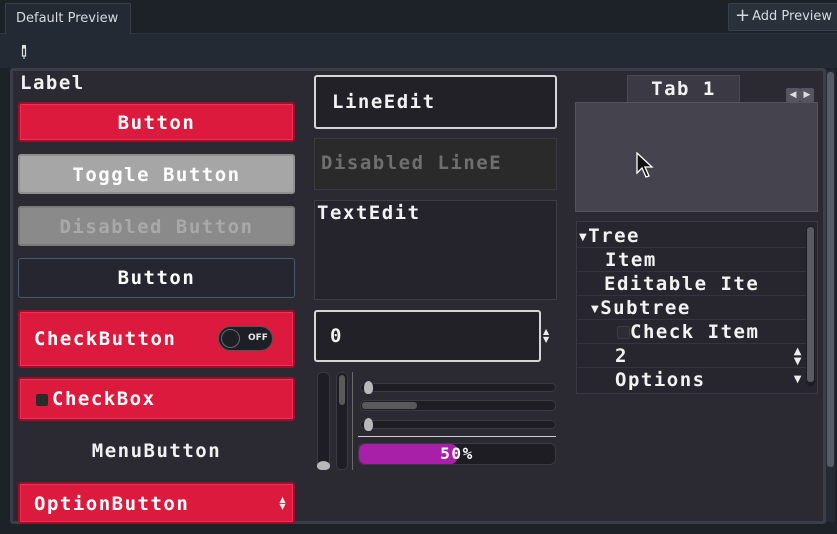 The width and height of the screenshot is (837, 534). What do you see at coordinates (336, 336) in the screenshot?
I see `spinbox-value: 0` at bounding box center [336, 336].